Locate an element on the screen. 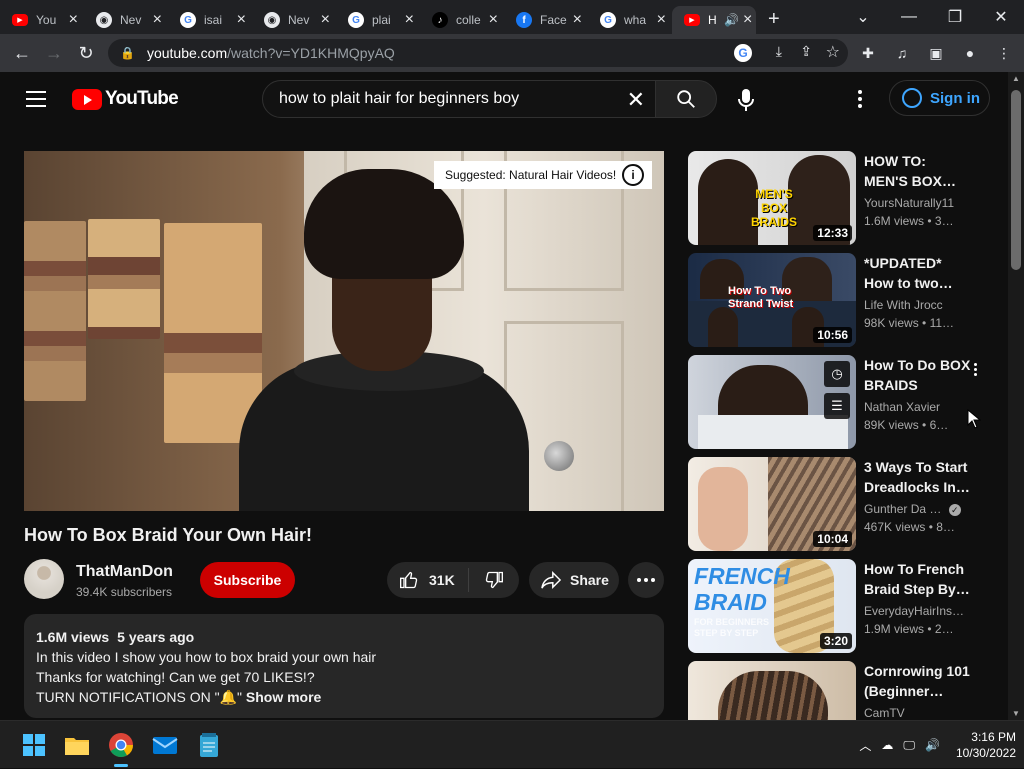  new-tab-icon: + is located at coordinates (774, 19).